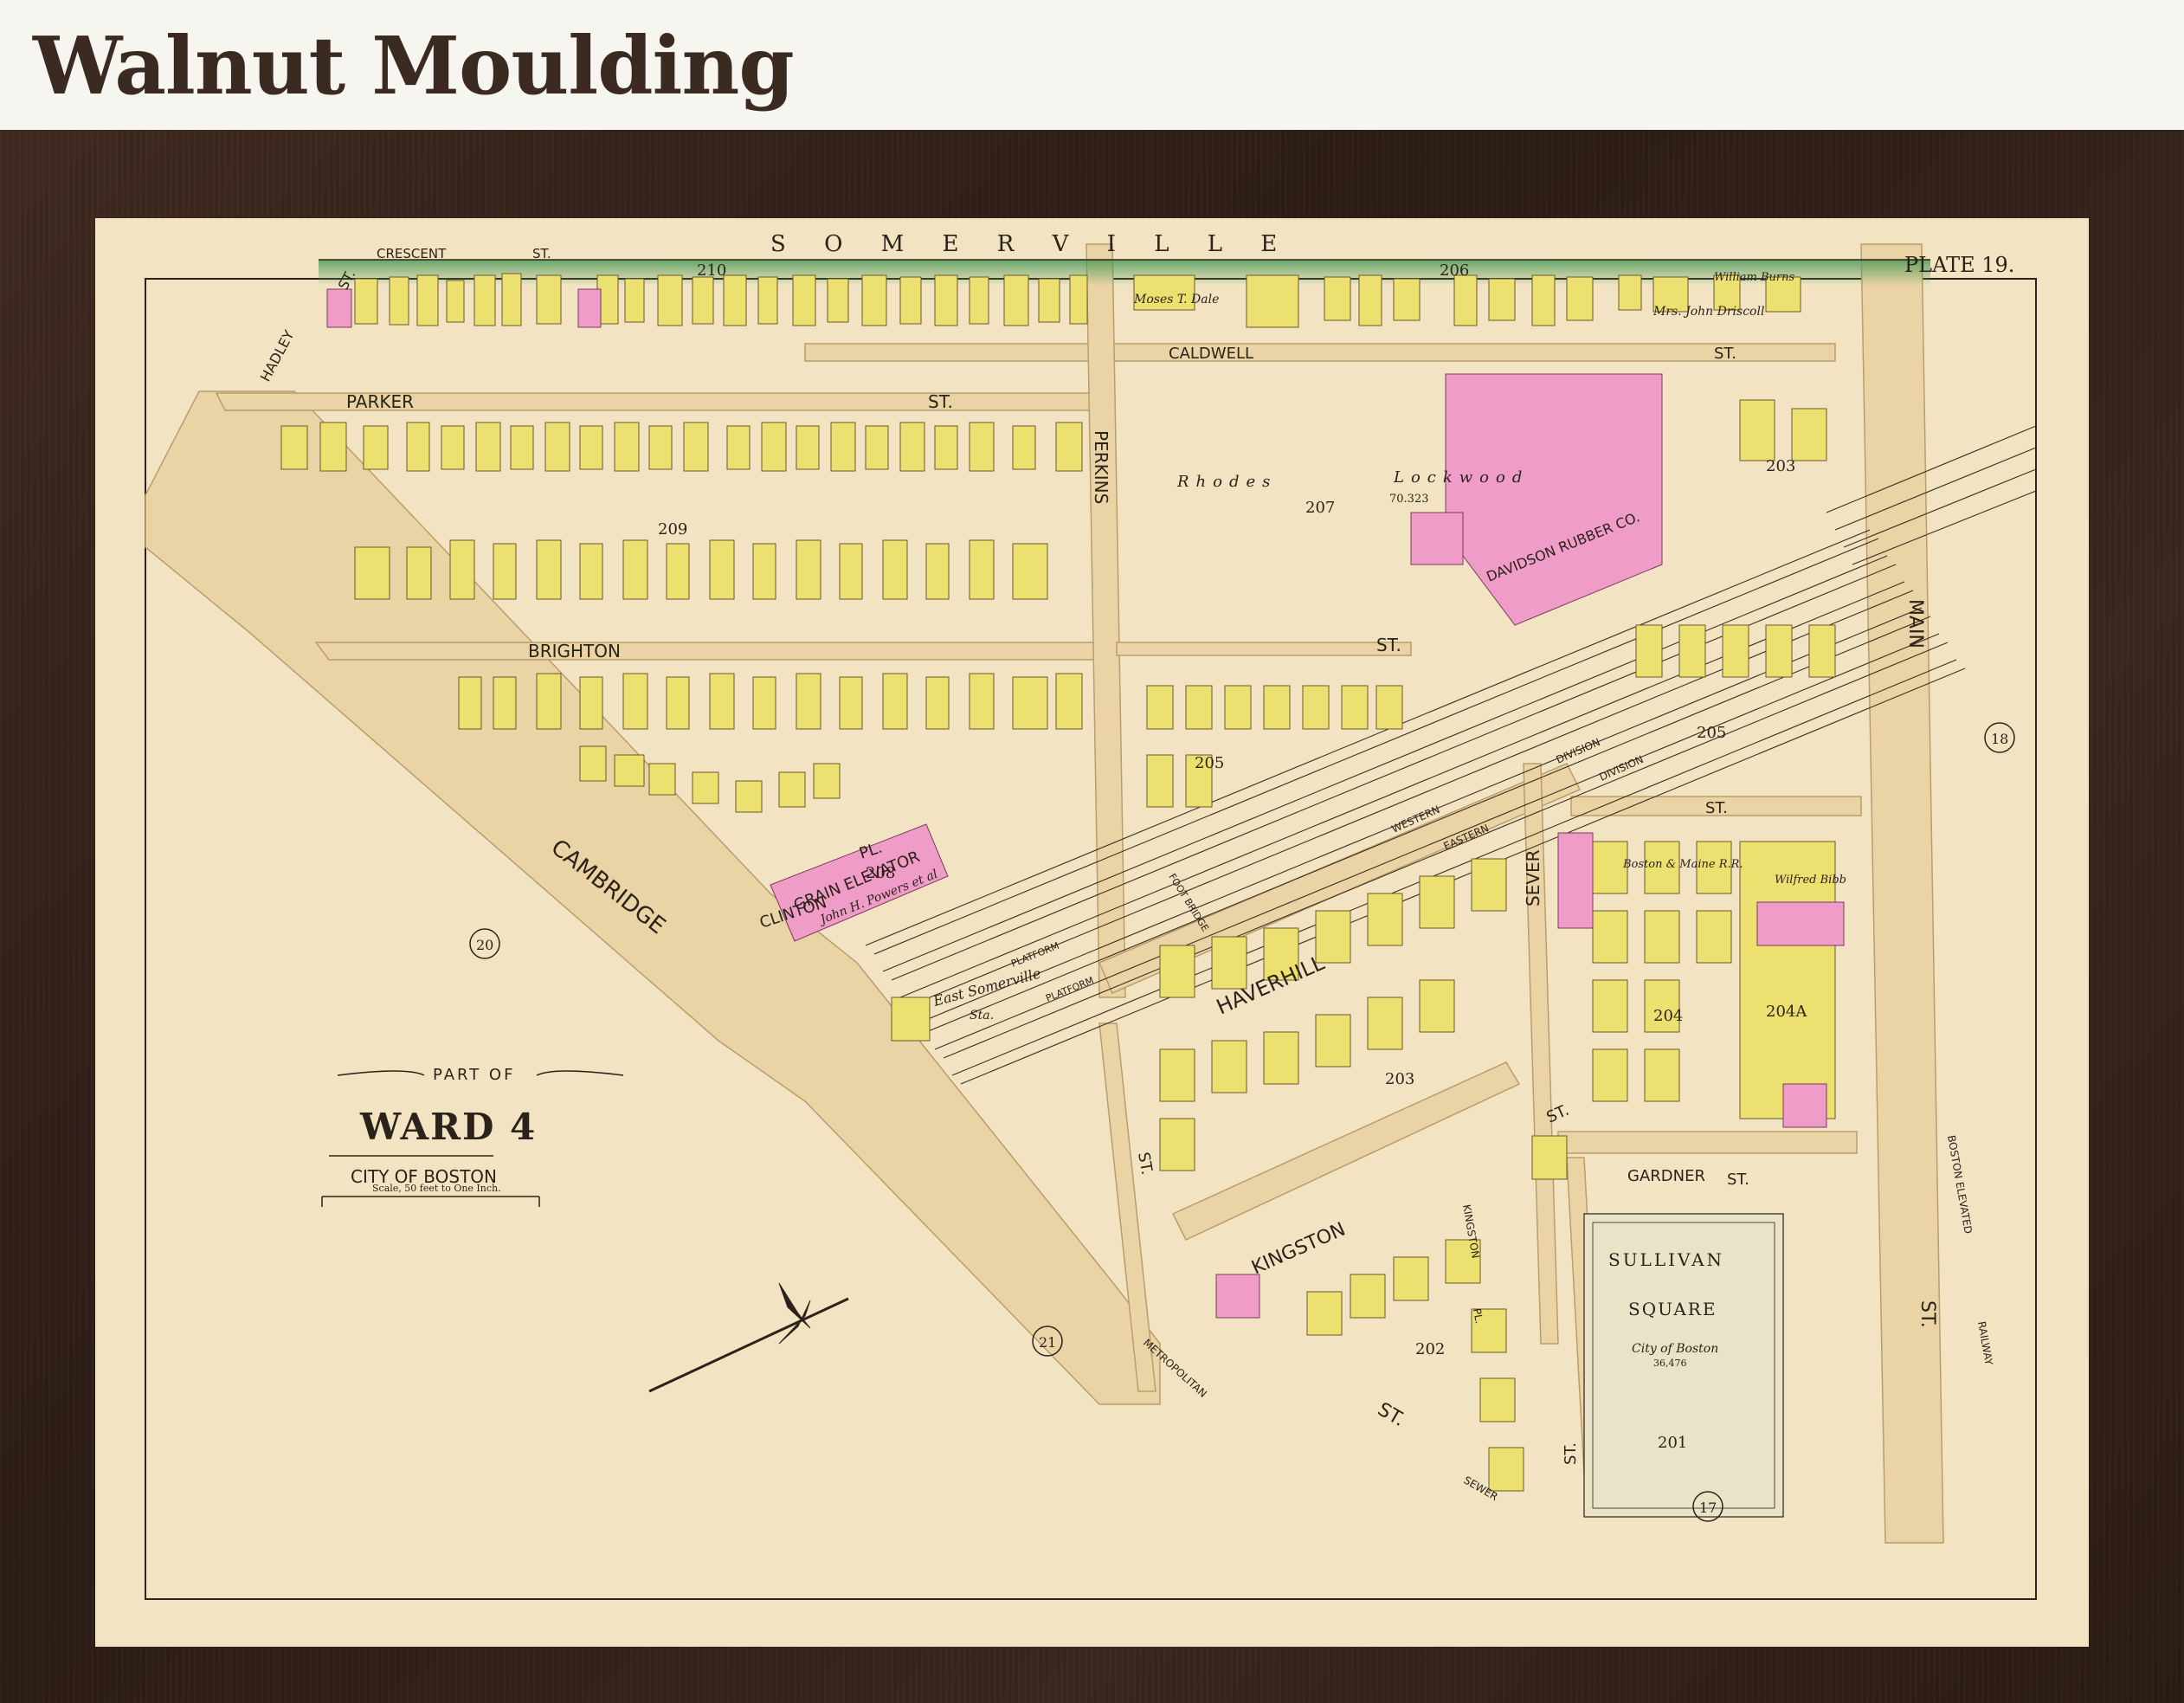 The image size is (2184, 1703). I want to click on label-sta: Sta., so click(982, 1016).